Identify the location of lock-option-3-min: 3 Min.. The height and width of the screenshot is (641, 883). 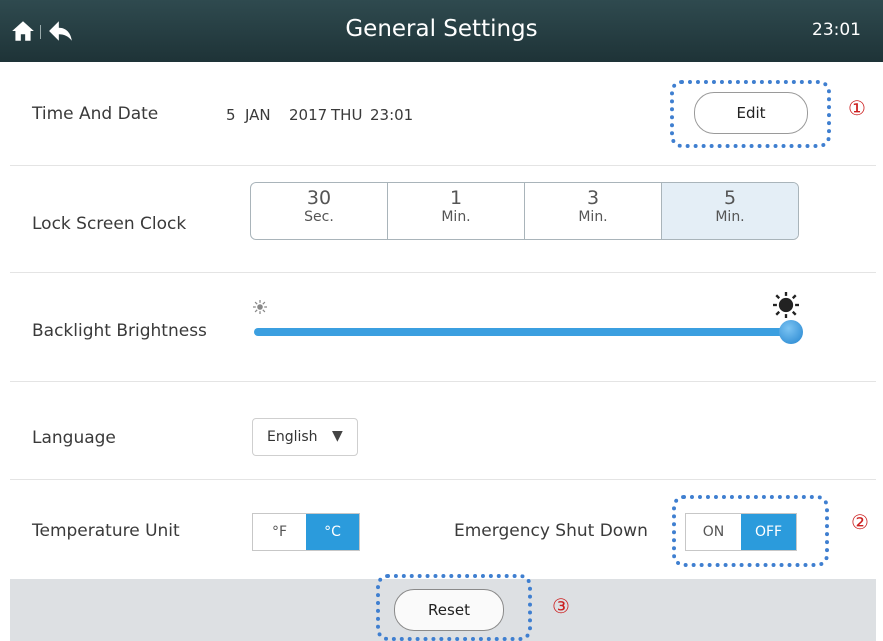
(593, 211).